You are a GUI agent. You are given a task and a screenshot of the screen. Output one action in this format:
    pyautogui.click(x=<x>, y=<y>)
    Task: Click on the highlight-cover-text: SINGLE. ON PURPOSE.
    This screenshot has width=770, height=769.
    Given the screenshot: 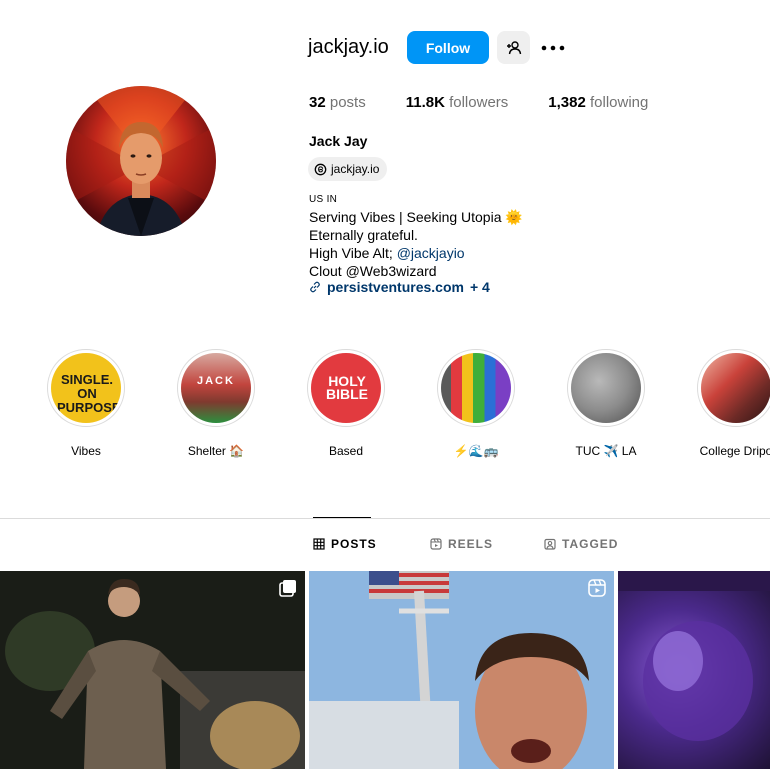 What is the action you would take?
    pyautogui.click(x=89, y=393)
    